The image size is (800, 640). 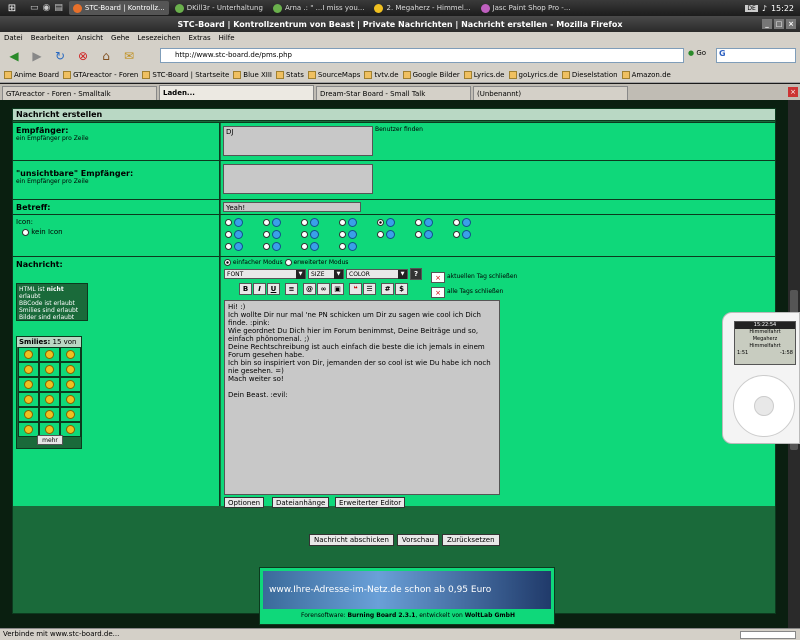 I want to click on ipod-center-button, so click(x=764, y=406).